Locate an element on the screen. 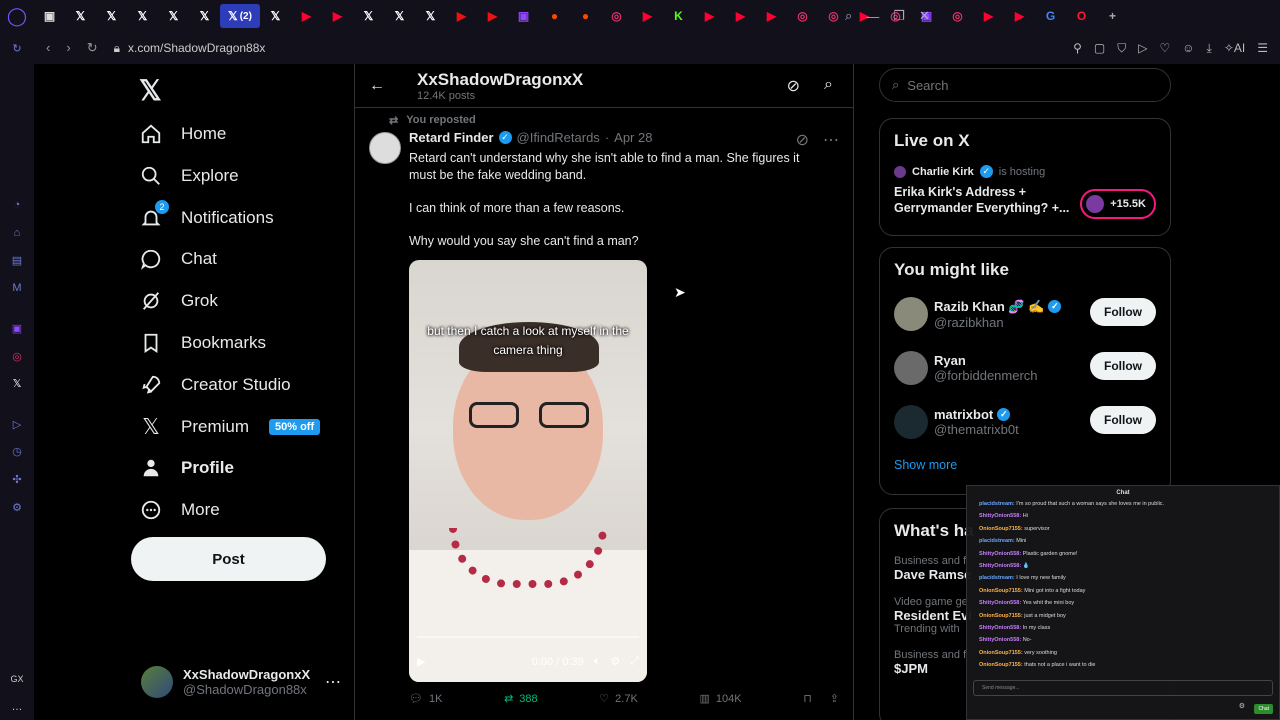 The width and height of the screenshot is (1280, 720). back-icon: ‹ is located at coordinates (48, 48).